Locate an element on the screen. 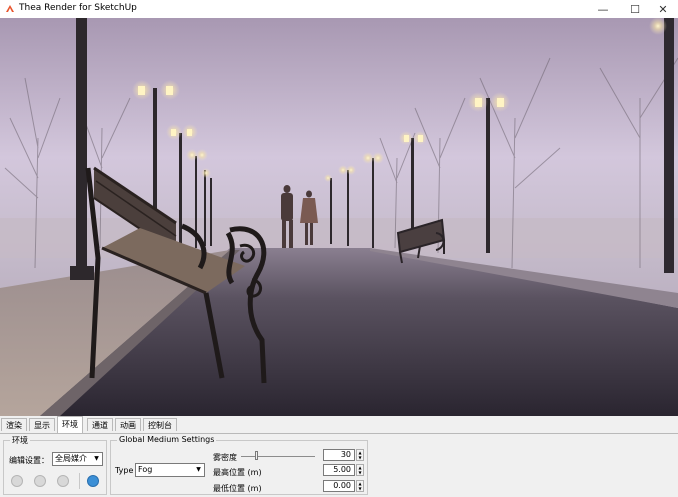 Image resolution: width=678 pixels, height=497 pixels. tab-display: 显示 is located at coordinates (42, 424).